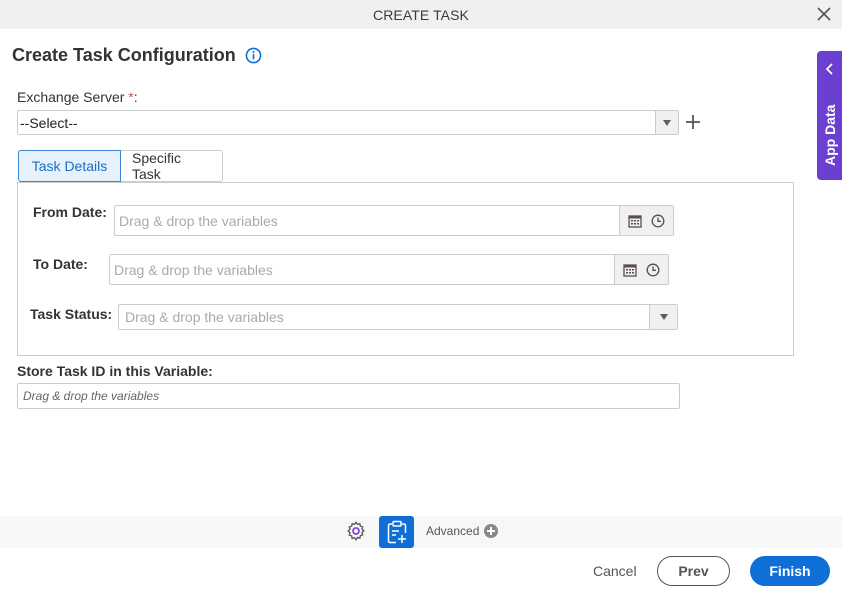 The width and height of the screenshot is (842, 597). Describe the element at coordinates (69, 166) in the screenshot. I see `tab-task-details: Task Details` at that location.